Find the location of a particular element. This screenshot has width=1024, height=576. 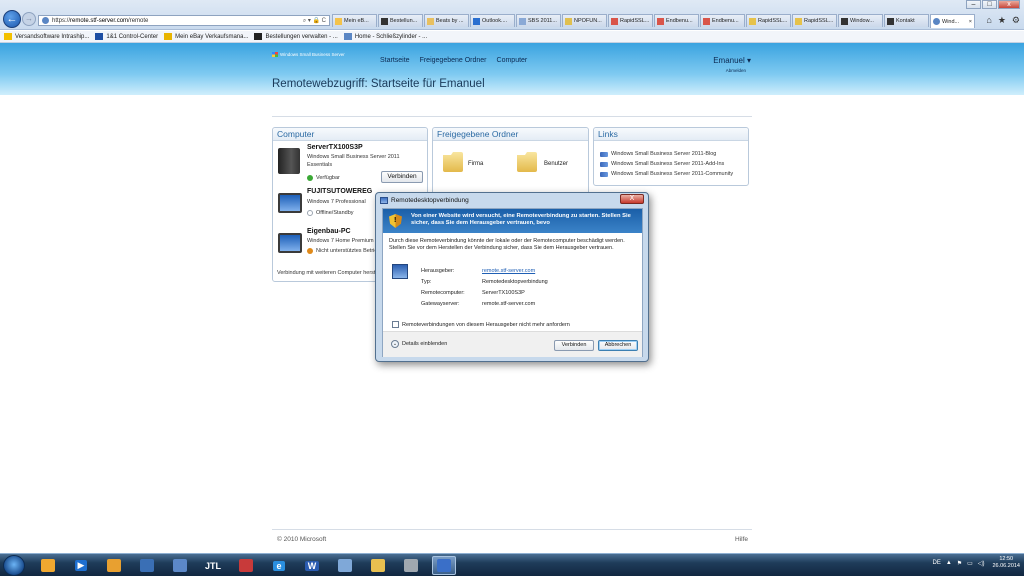

forward-button: → is located at coordinates (29, 19).